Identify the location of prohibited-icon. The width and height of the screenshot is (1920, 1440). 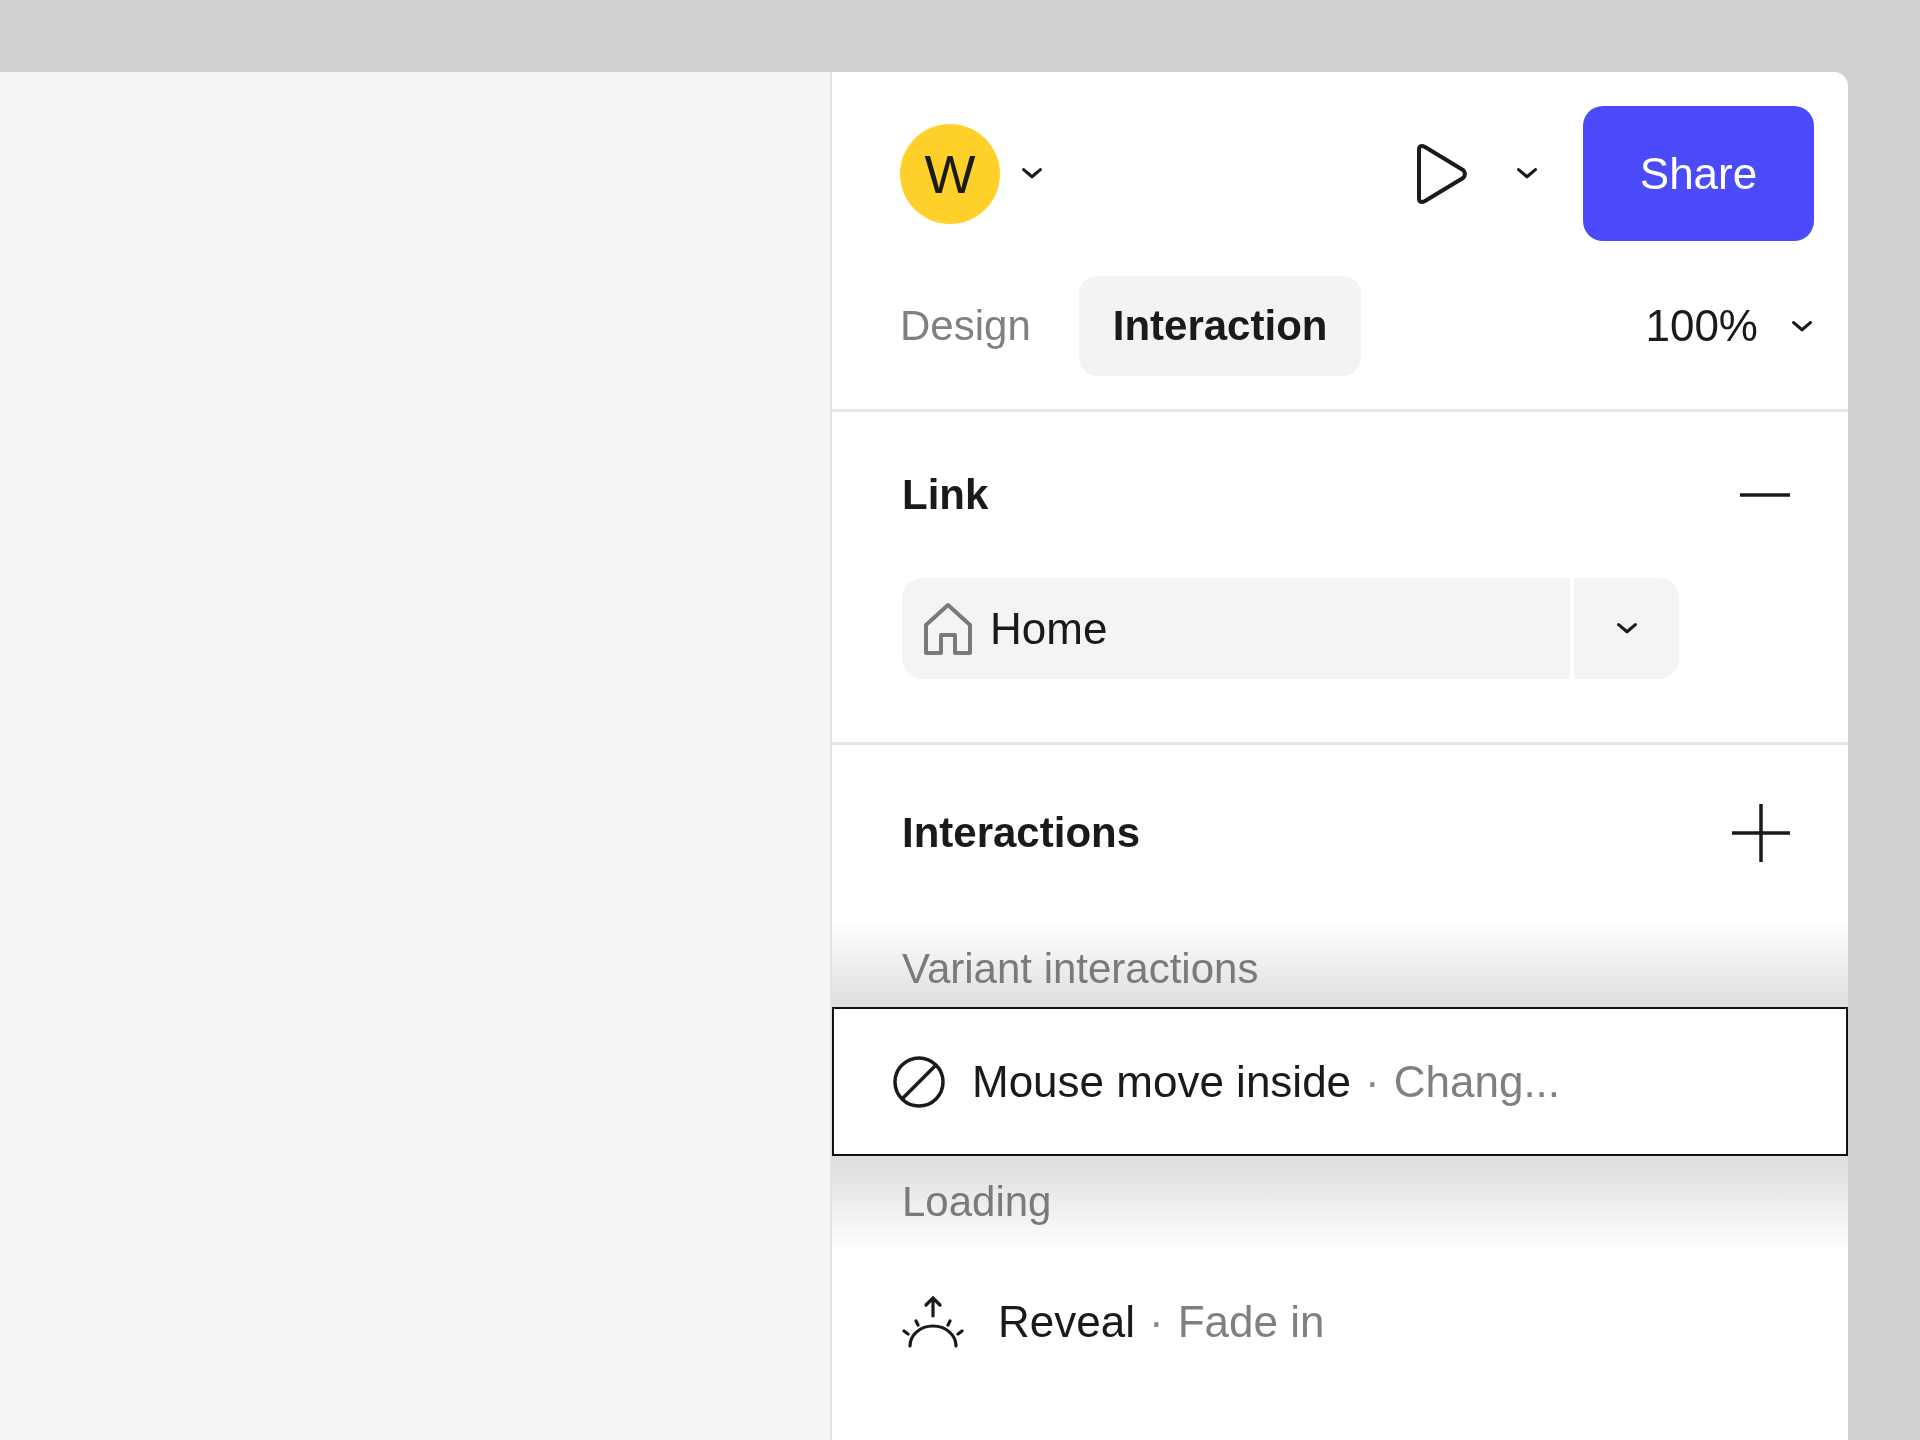
(919, 1081).